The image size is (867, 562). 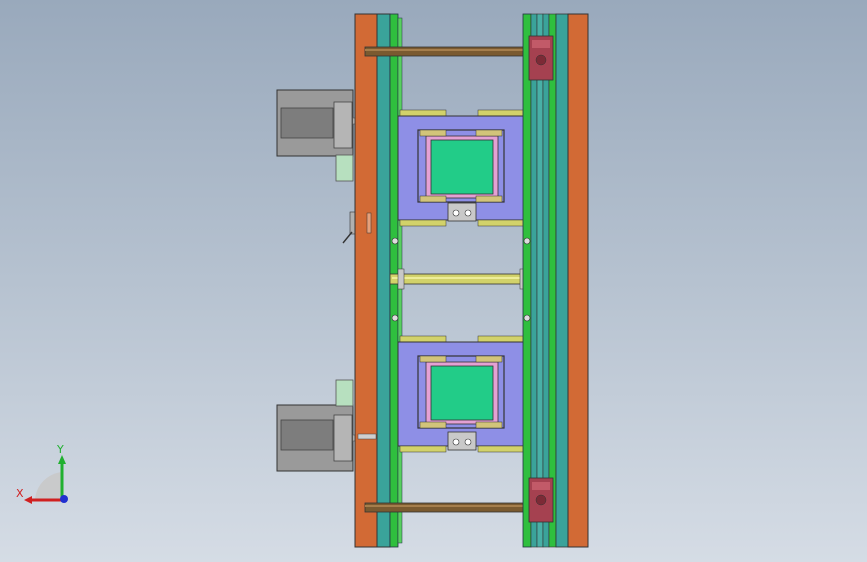 I want to click on bottom-motor-bracket, so click(x=344, y=393).